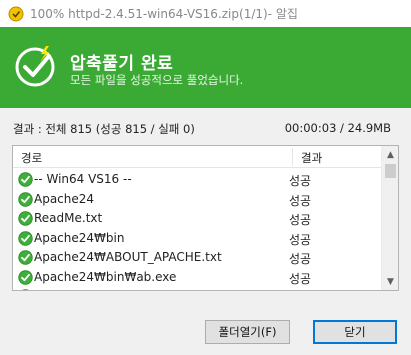 This screenshot has width=411, height=355. What do you see at coordinates (337, 128) in the screenshot?
I see `elapsed-time-size: 00:00:03 / 24.9MB` at bounding box center [337, 128].